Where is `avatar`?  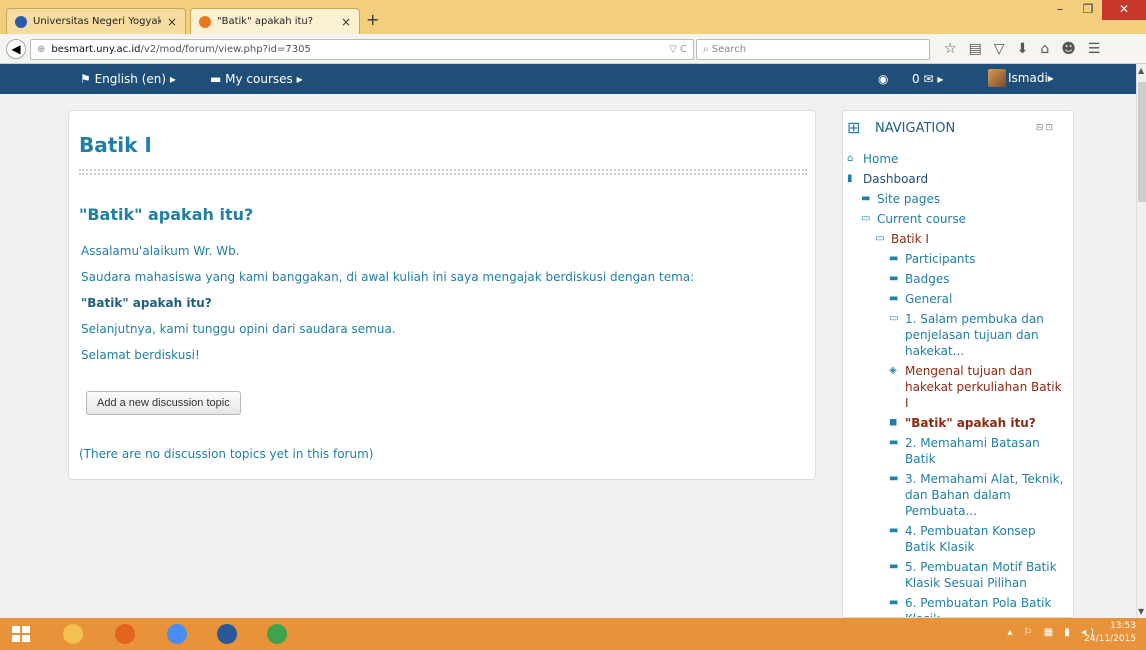 avatar is located at coordinates (997, 78).